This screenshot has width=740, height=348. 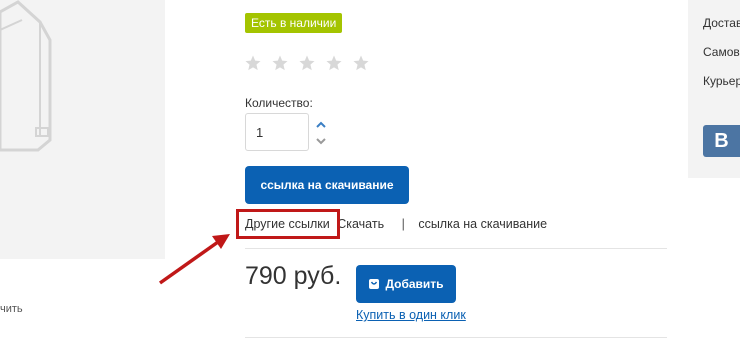 What do you see at coordinates (321, 141) in the screenshot?
I see `chevron-down-icon` at bounding box center [321, 141].